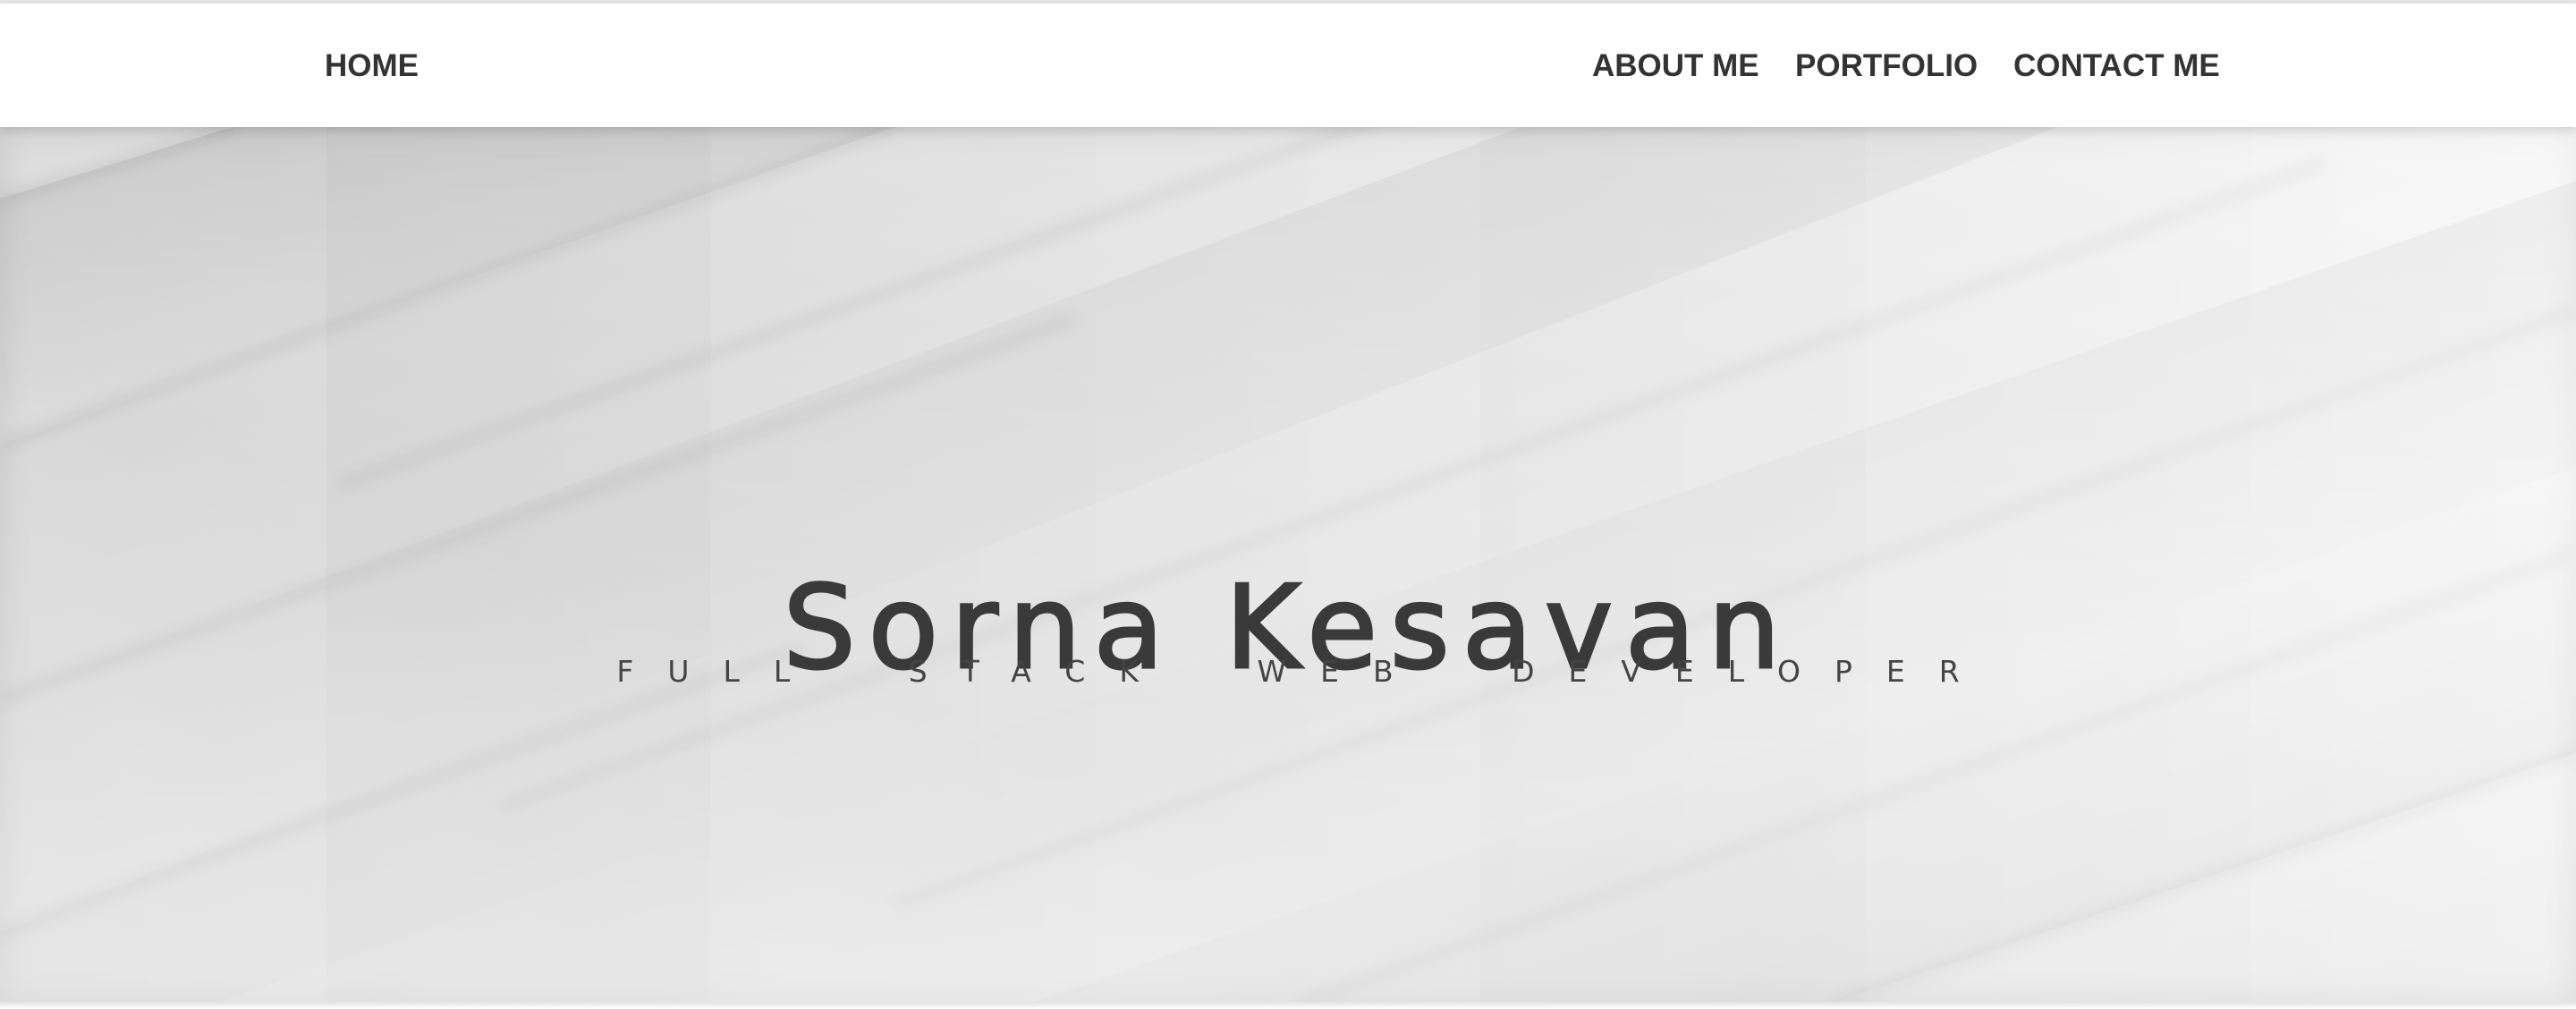 The height and width of the screenshot is (1009, 2576). I want to click on nav-about-link: ABOUT ME, so click(1675, 66).